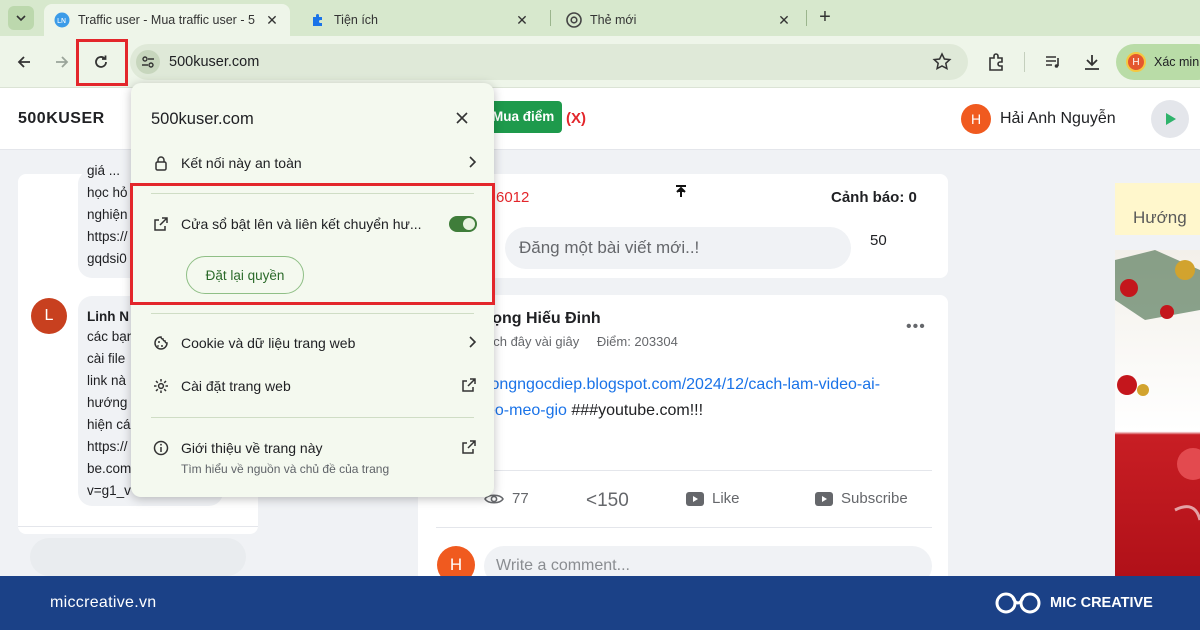 Image resolution: width=1200 pixels, height=630 pixels. I want to click on tab-traffic-user: LN Traffic user - Mua traffic user - 5 ✕, so click(167, 20).